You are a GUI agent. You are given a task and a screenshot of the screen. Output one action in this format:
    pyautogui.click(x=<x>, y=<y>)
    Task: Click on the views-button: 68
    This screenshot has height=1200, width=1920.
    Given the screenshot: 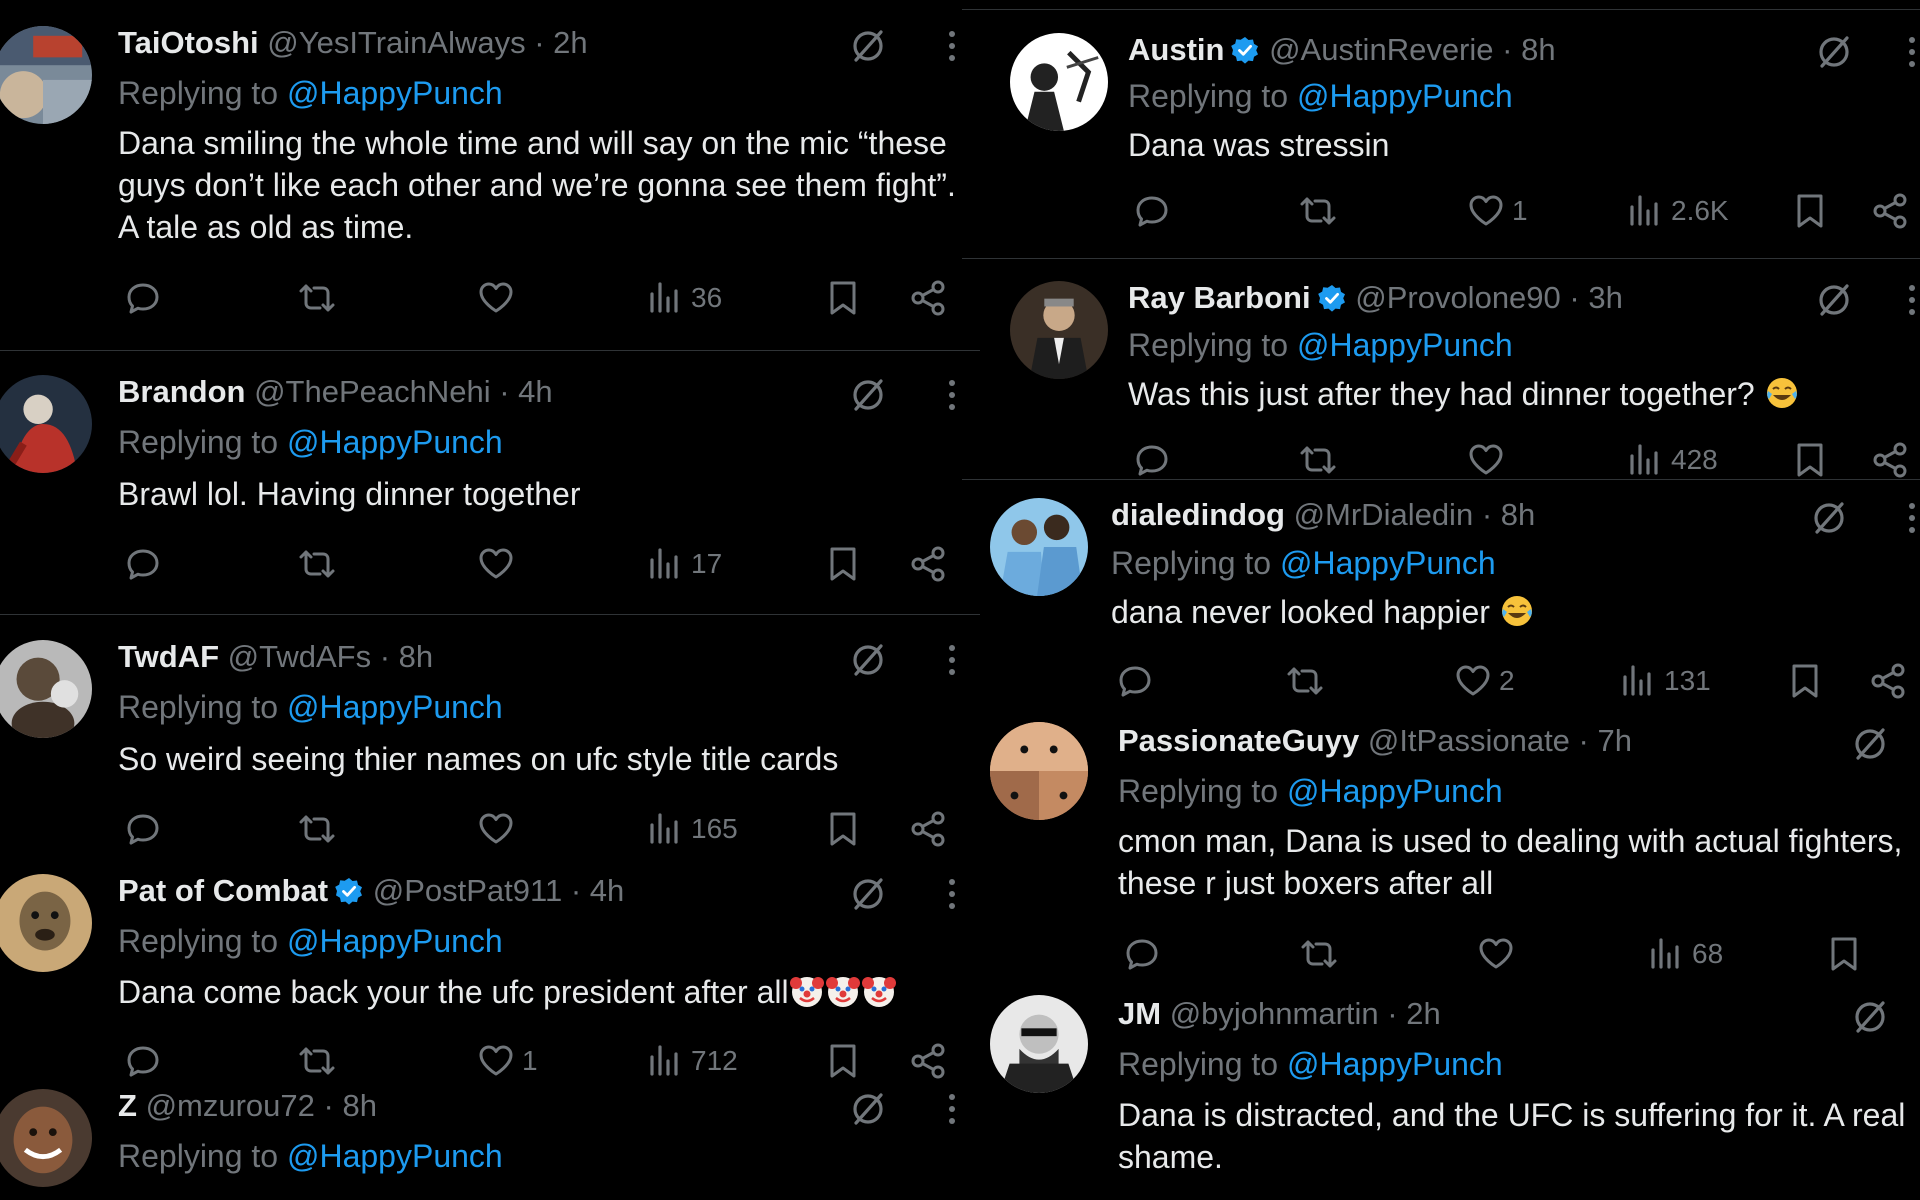 What is the action you would take?
    pyautogui.click(x=1684, y=954)
    